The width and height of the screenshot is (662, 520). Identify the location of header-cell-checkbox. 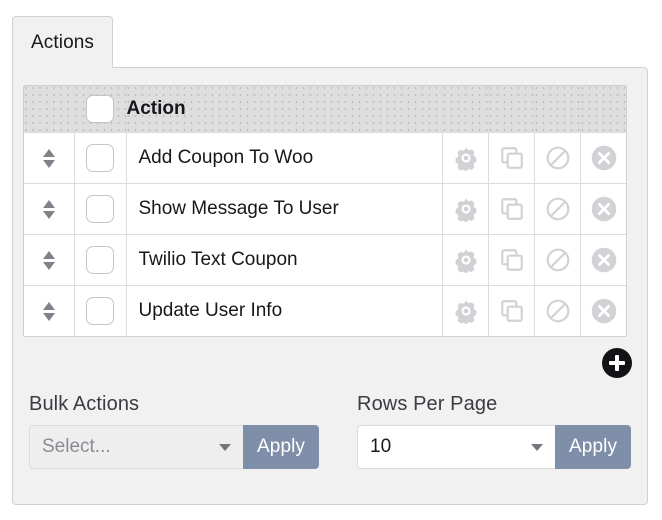
(100, 109).